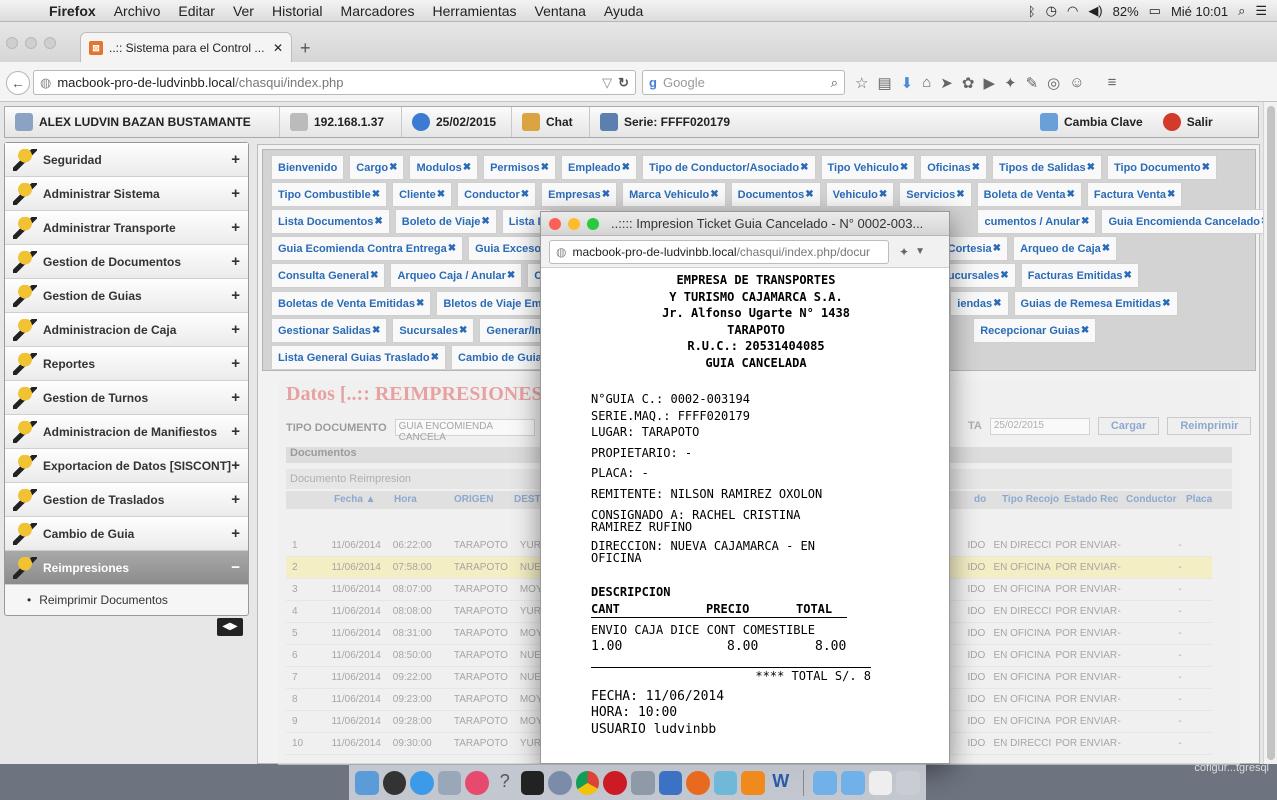  I want to click on sidebar-item-cambio-guia: Cambio de Guia +, so click(126, 534).